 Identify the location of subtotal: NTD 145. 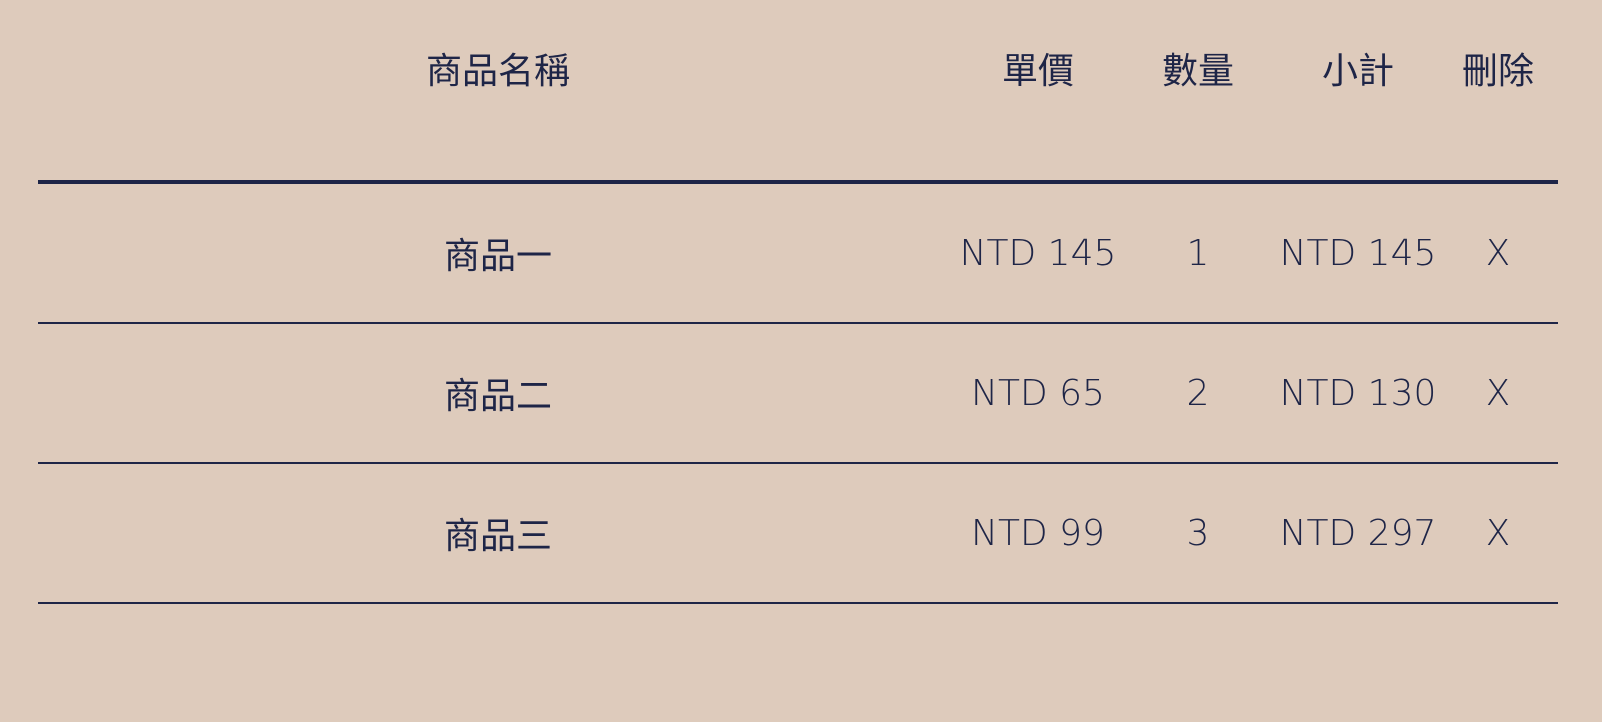
(1358, 253).